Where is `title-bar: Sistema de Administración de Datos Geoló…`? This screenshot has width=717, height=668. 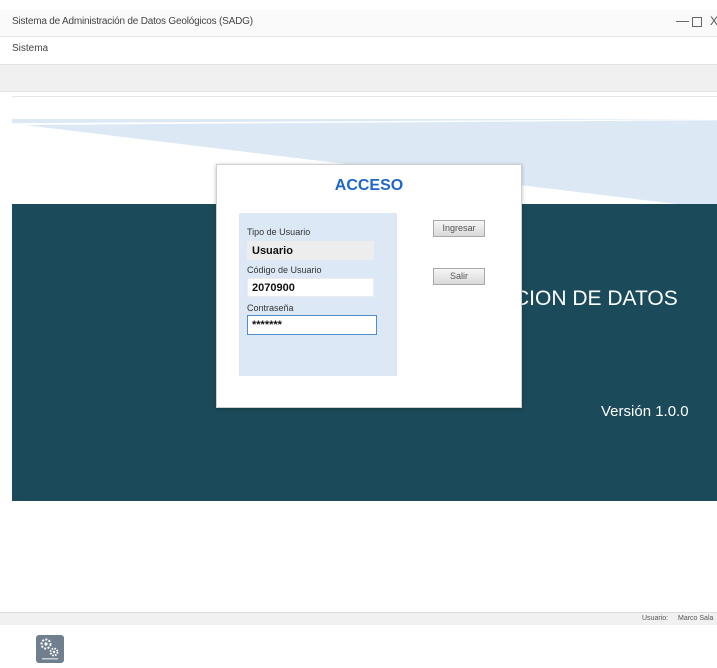
title-bar: Sistema de Administración de Datos Geoló… is located at coordinates (358, 23).